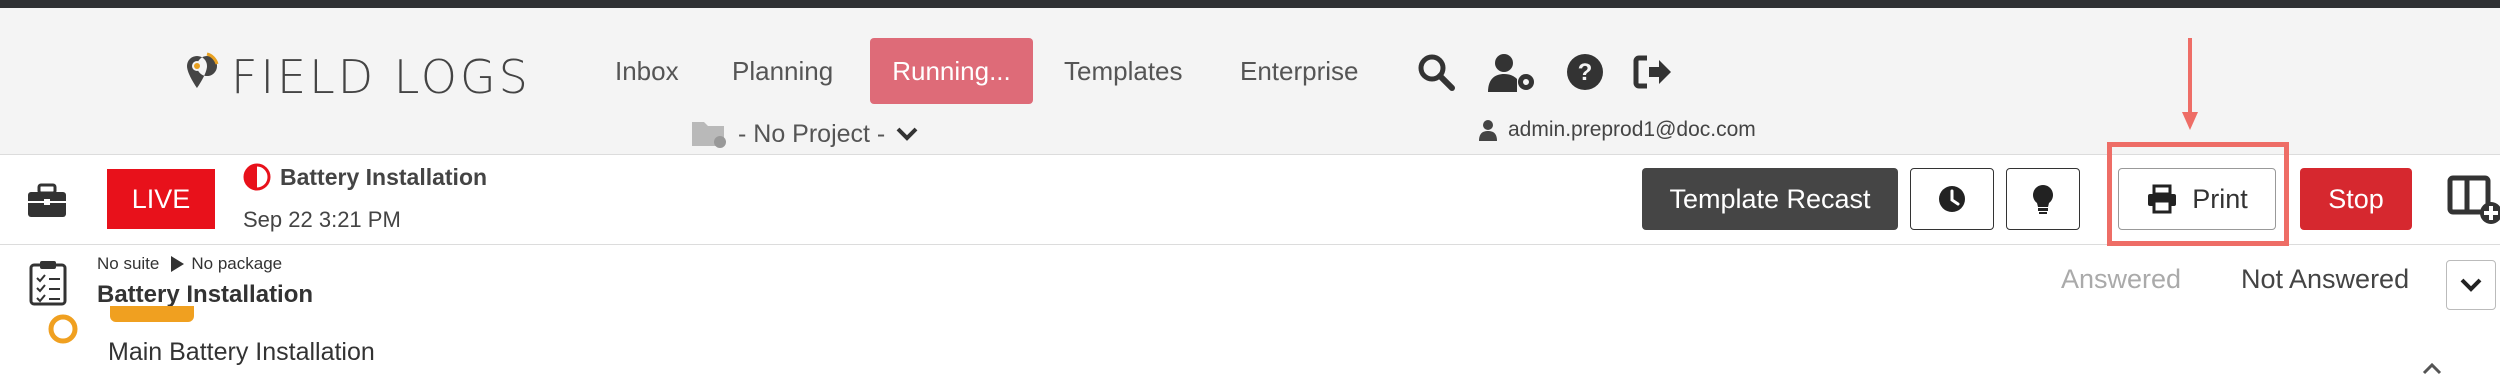  I want to click on template-recast-button: Template Recast, so click(1770, 199).